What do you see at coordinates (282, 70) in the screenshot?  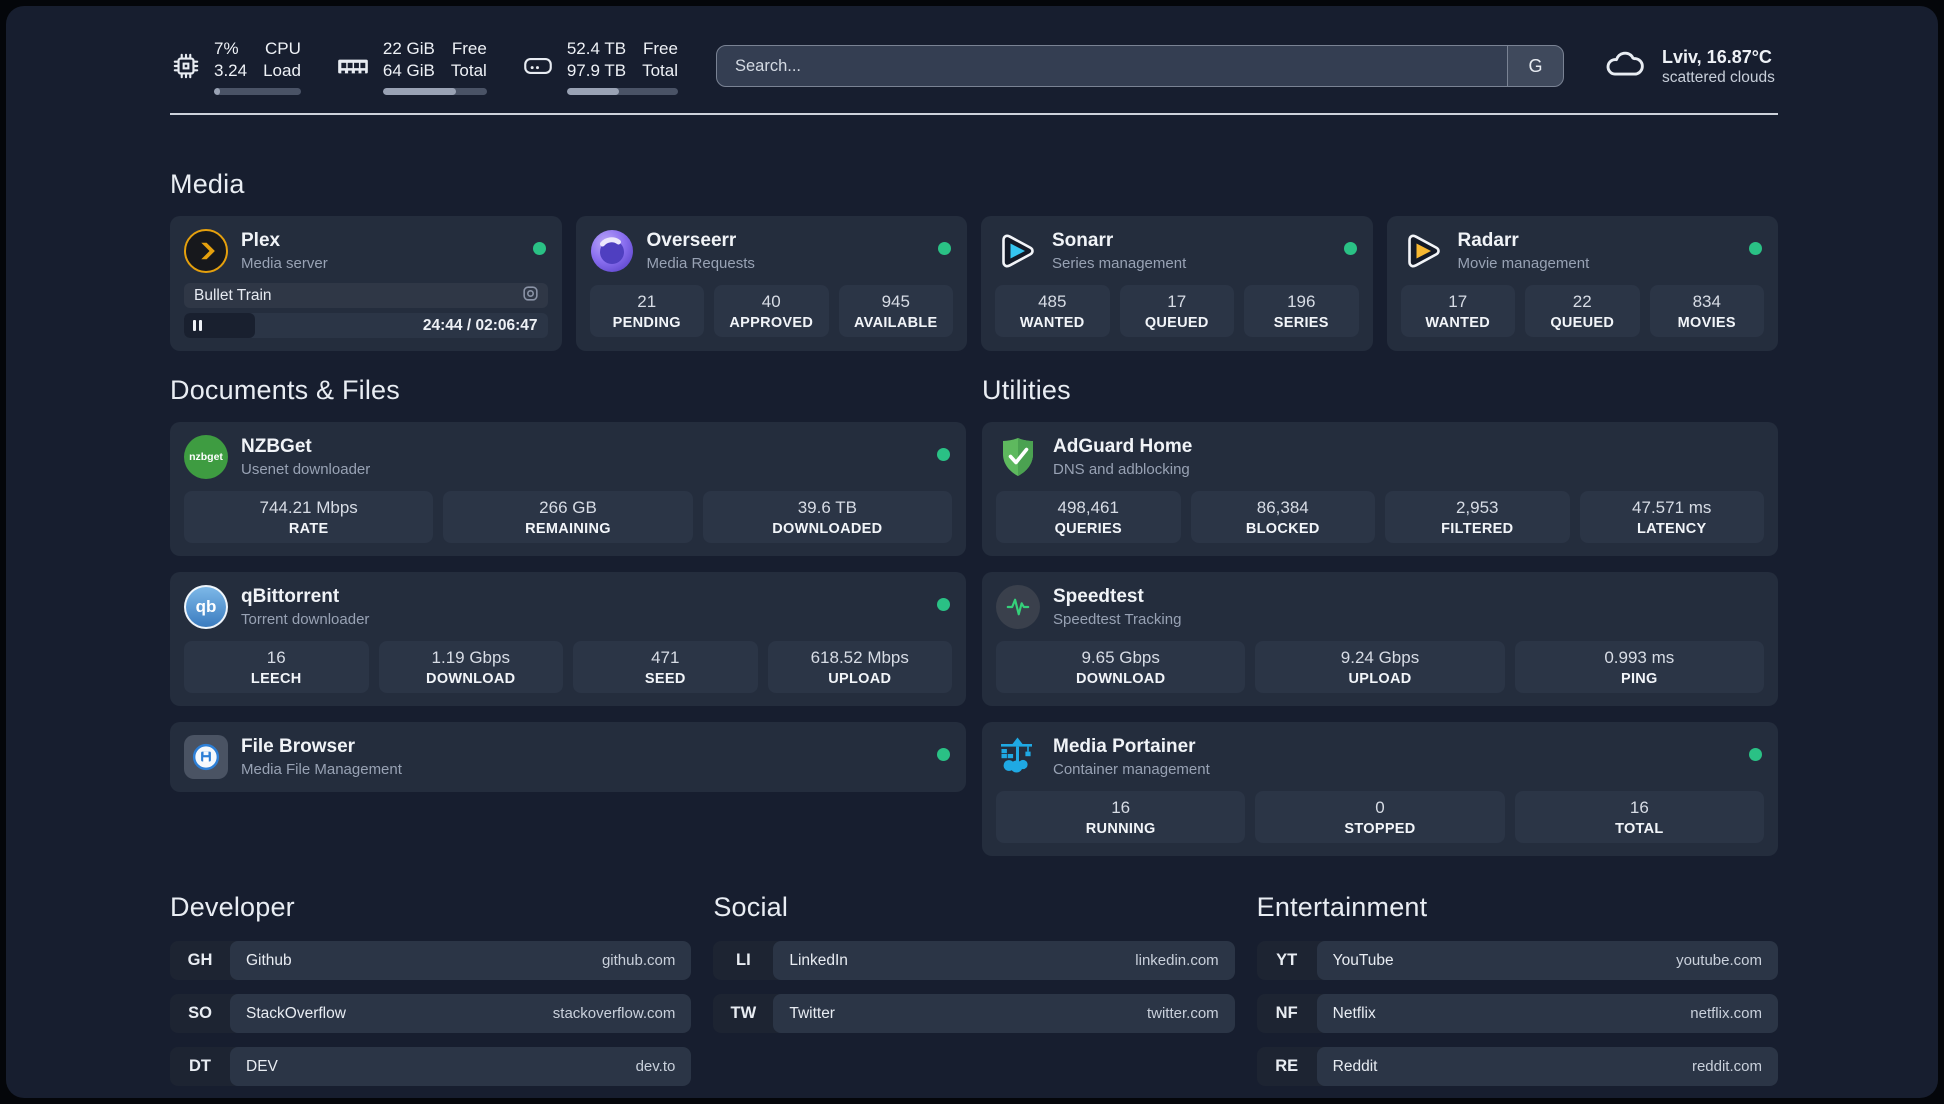 I see `cpu-load-label: Load` at bounding box center [282, 70].